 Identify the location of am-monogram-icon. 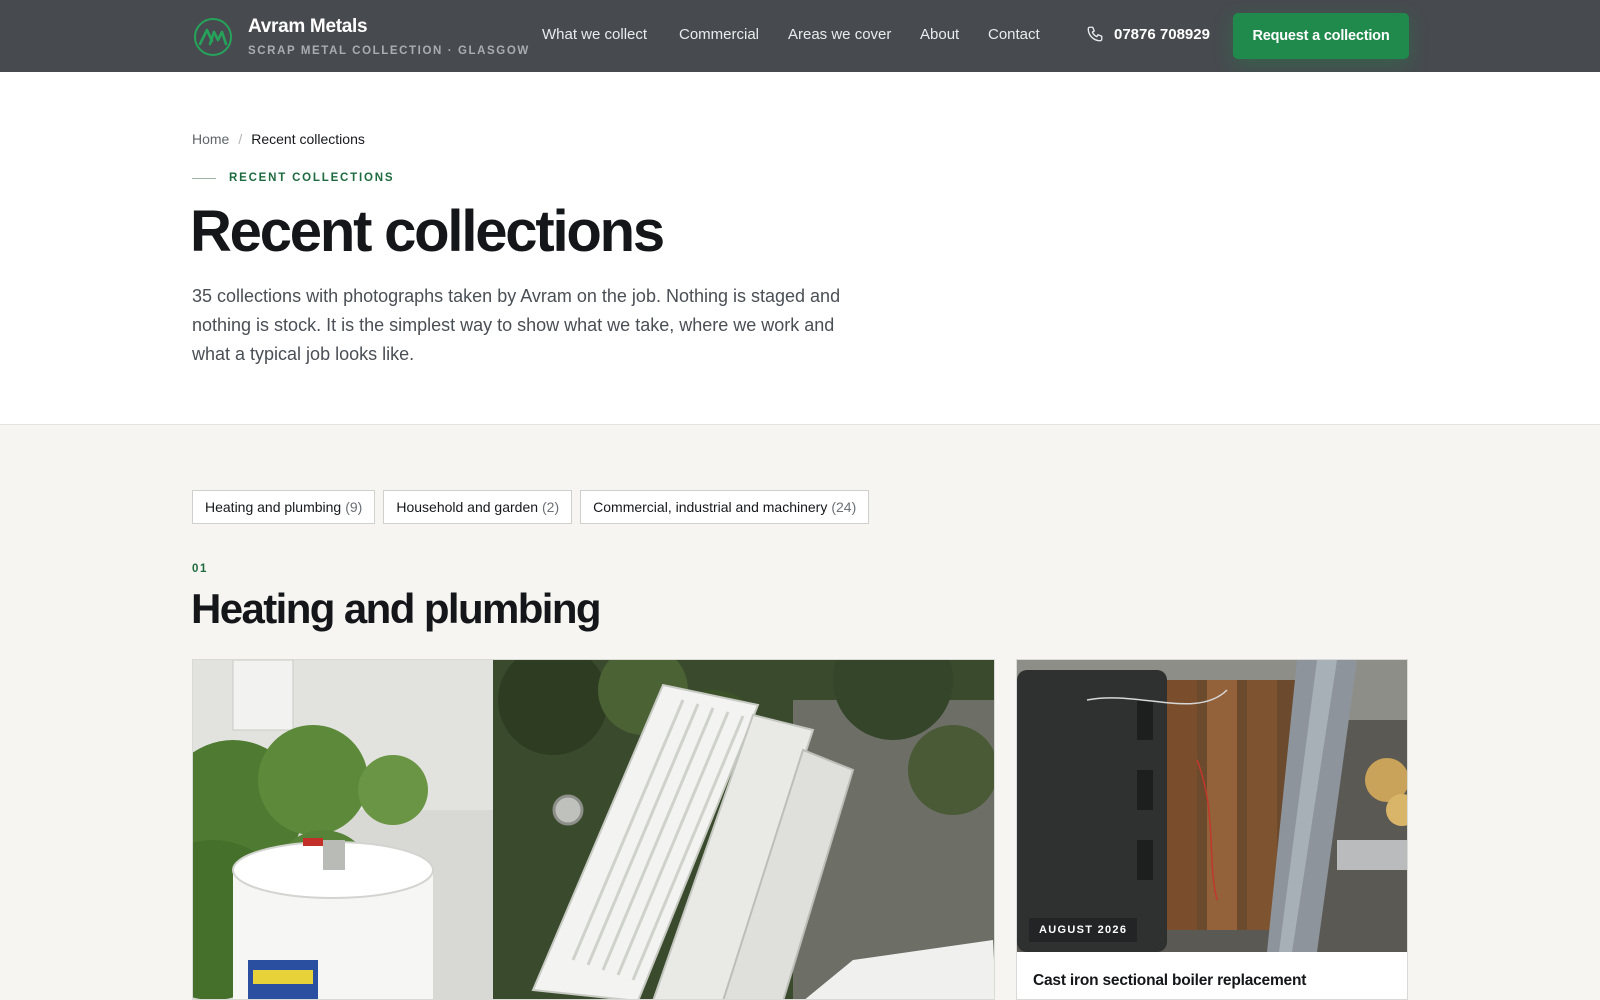
(213, 37).